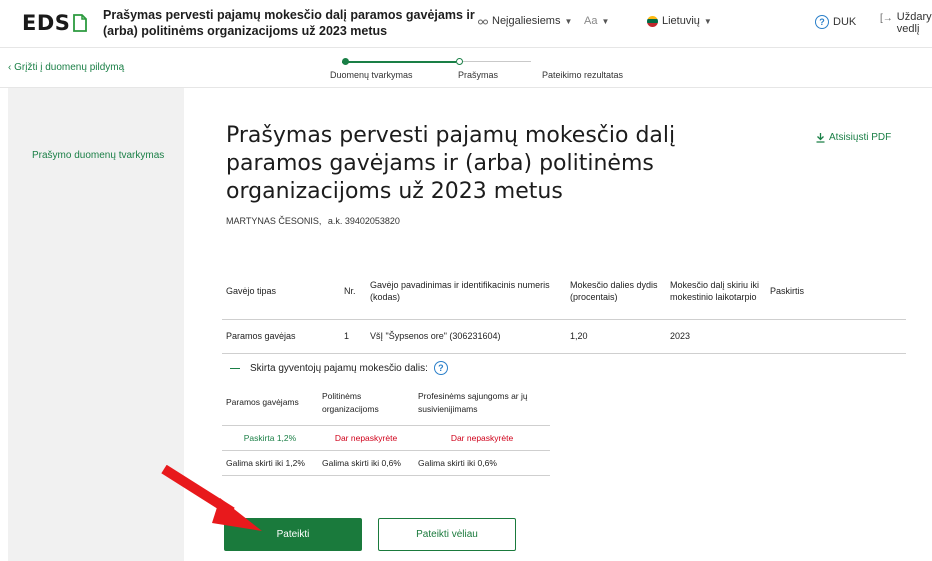 This screenshot has width=932, height=561. I want to click on person-info: MARTYNAS ČESONIS, a.k. 39402053820, so click(313, 221).